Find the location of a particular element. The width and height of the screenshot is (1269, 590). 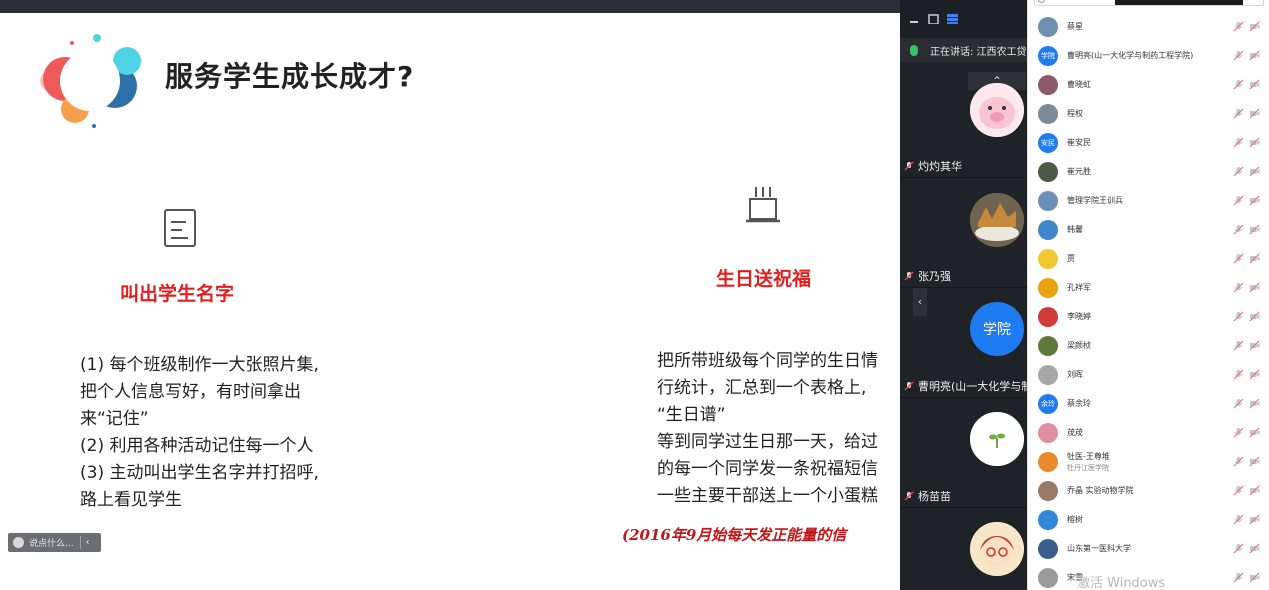

participant-row: 韩馨 is located at coordinates (1148, 229).